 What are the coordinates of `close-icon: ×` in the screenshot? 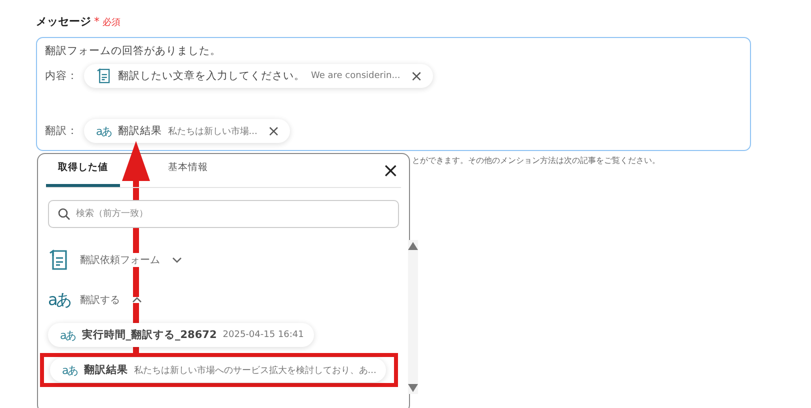 It's located at (390, 170).